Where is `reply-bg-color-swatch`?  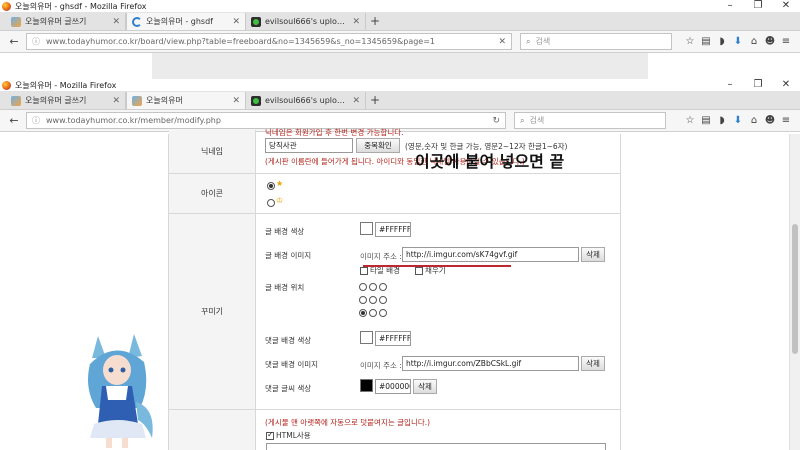
reply-bg-color-swatch is located at coordinates (366, 337).